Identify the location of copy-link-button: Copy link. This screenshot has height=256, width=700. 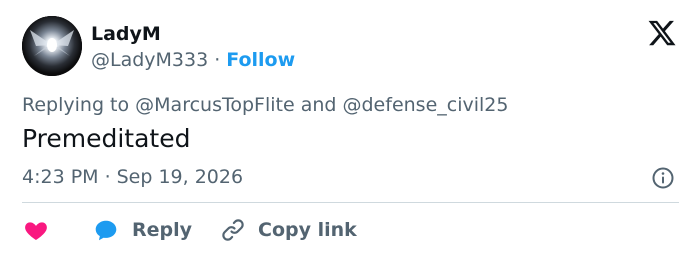
(288, 230).